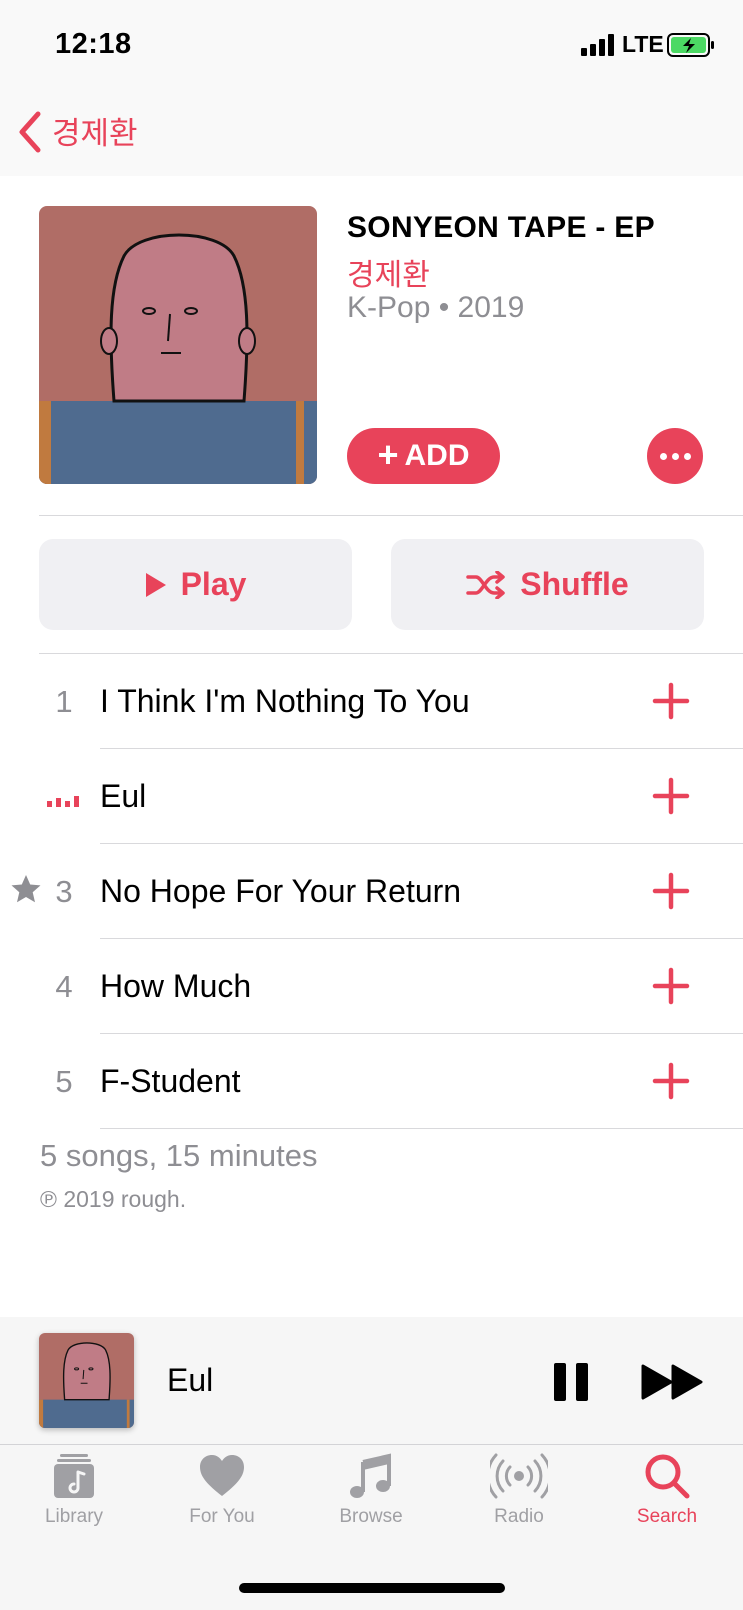 The width and height of the screenshot is (743, 1610). Describe the element at coordinates (176, 986) in the screenshot. I see `track-title: How Much` at that location.